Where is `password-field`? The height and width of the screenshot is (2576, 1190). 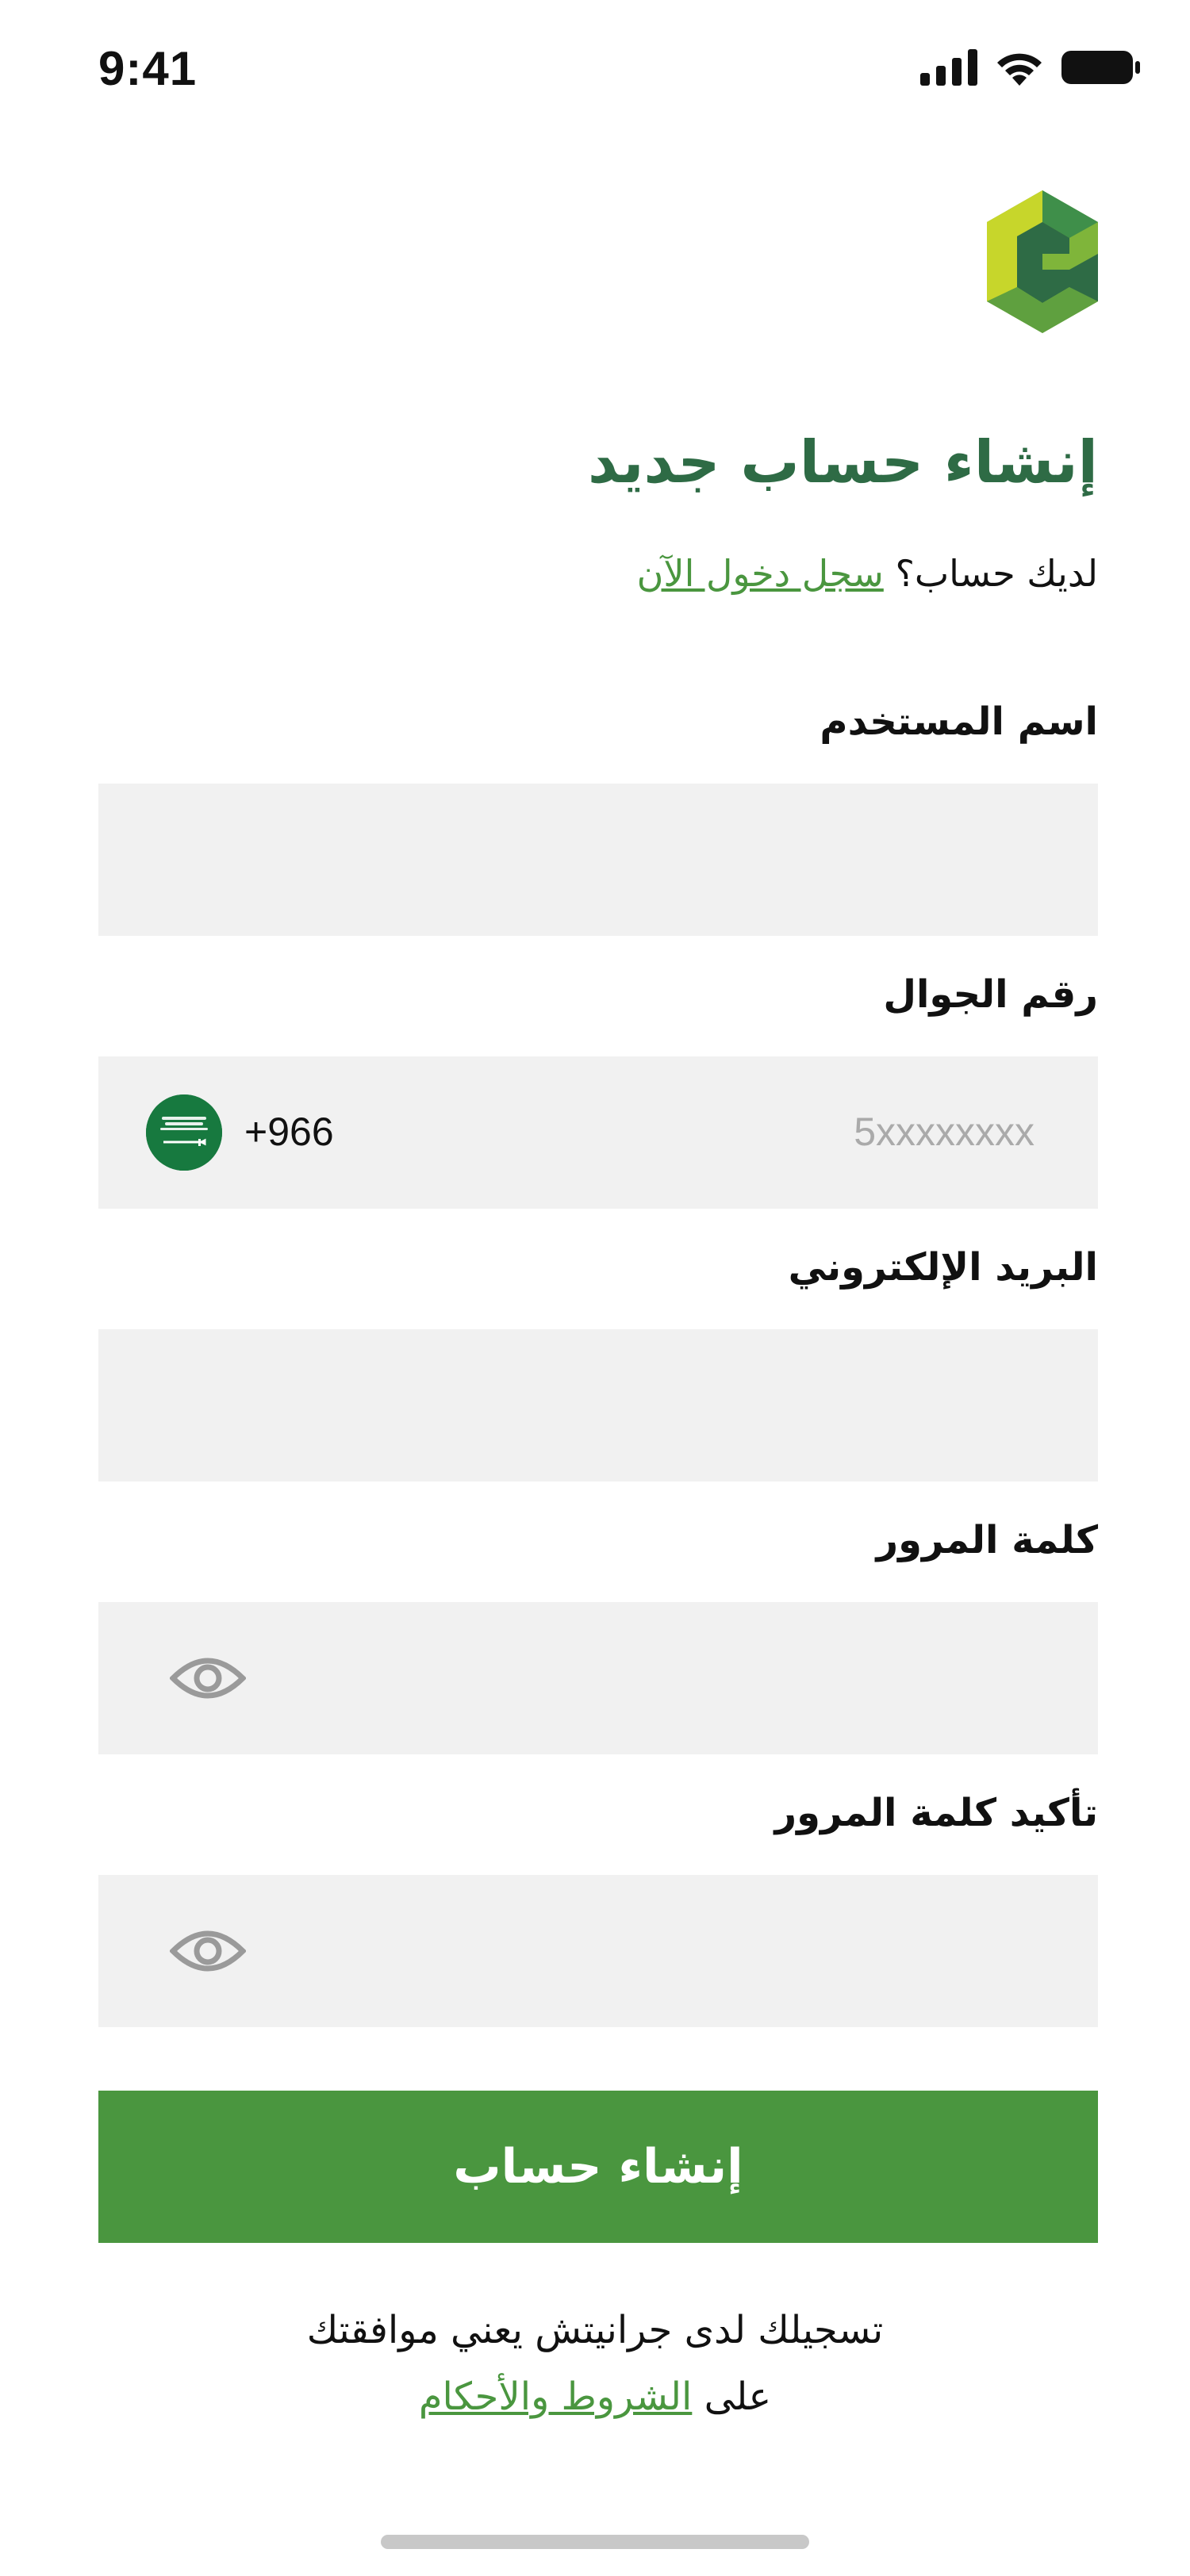
password-field is located at coordinates (598, 1678).